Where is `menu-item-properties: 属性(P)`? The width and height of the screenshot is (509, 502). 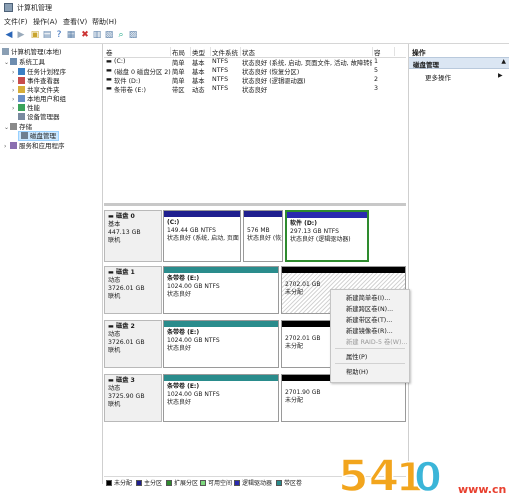 menu-item-properties: 属性(P) is located at coordinates (356, 356).